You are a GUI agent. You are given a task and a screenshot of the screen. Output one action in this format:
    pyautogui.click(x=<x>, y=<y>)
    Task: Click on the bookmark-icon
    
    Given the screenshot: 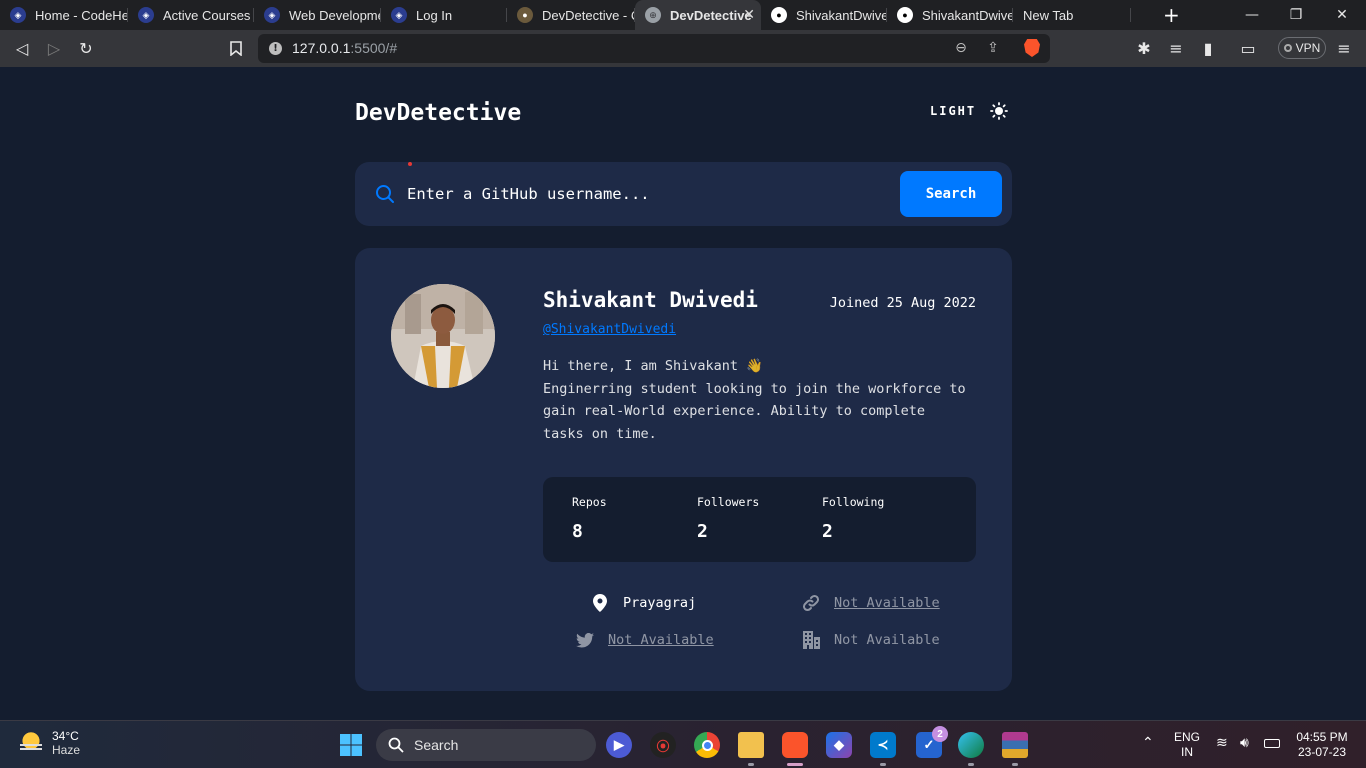 What is the action you would take?
    pyautogui.click(x=236, y=48)
    